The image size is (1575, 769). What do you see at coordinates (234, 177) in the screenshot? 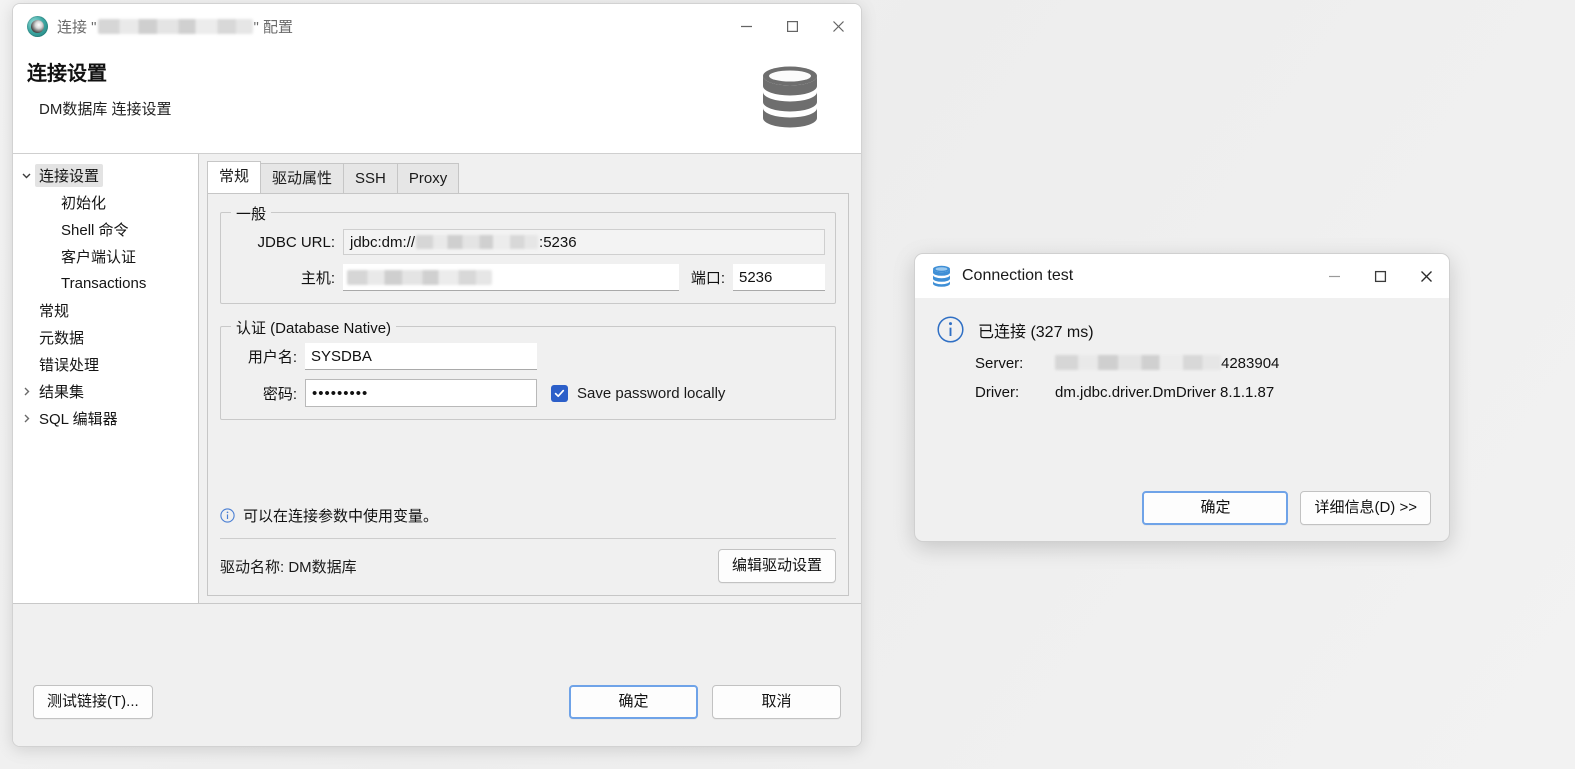
I see `tab-general: 常规` at bounding box center [234, 177].